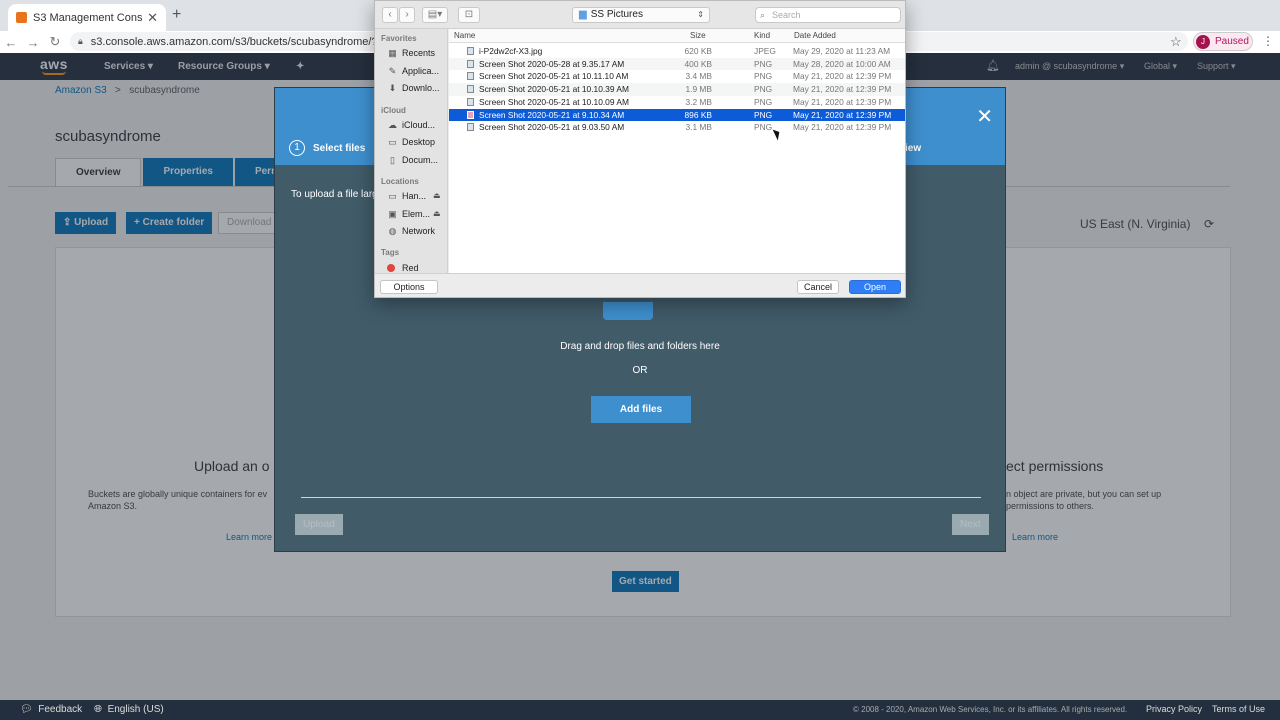  Describe the element at coordinates (698, 51) in the screenshot. I see `file-size: 620 KB` at that location.